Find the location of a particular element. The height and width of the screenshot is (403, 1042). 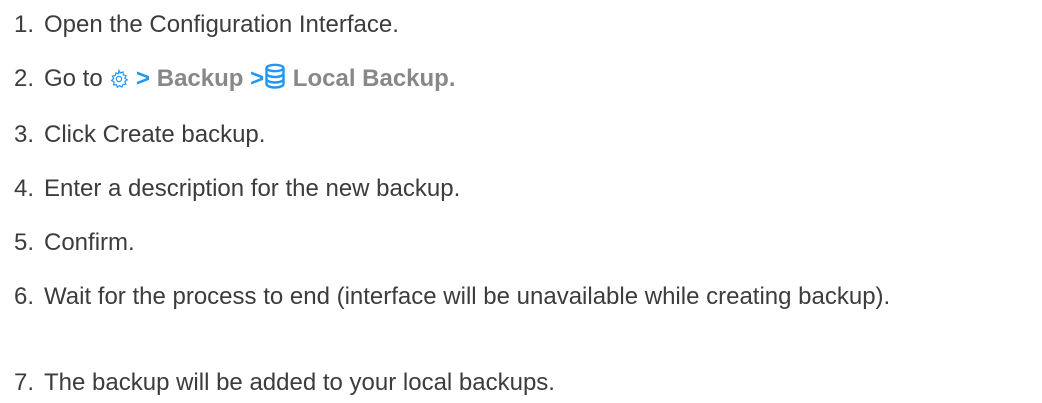

step-number: 3. is located at coordinates (24, 134).